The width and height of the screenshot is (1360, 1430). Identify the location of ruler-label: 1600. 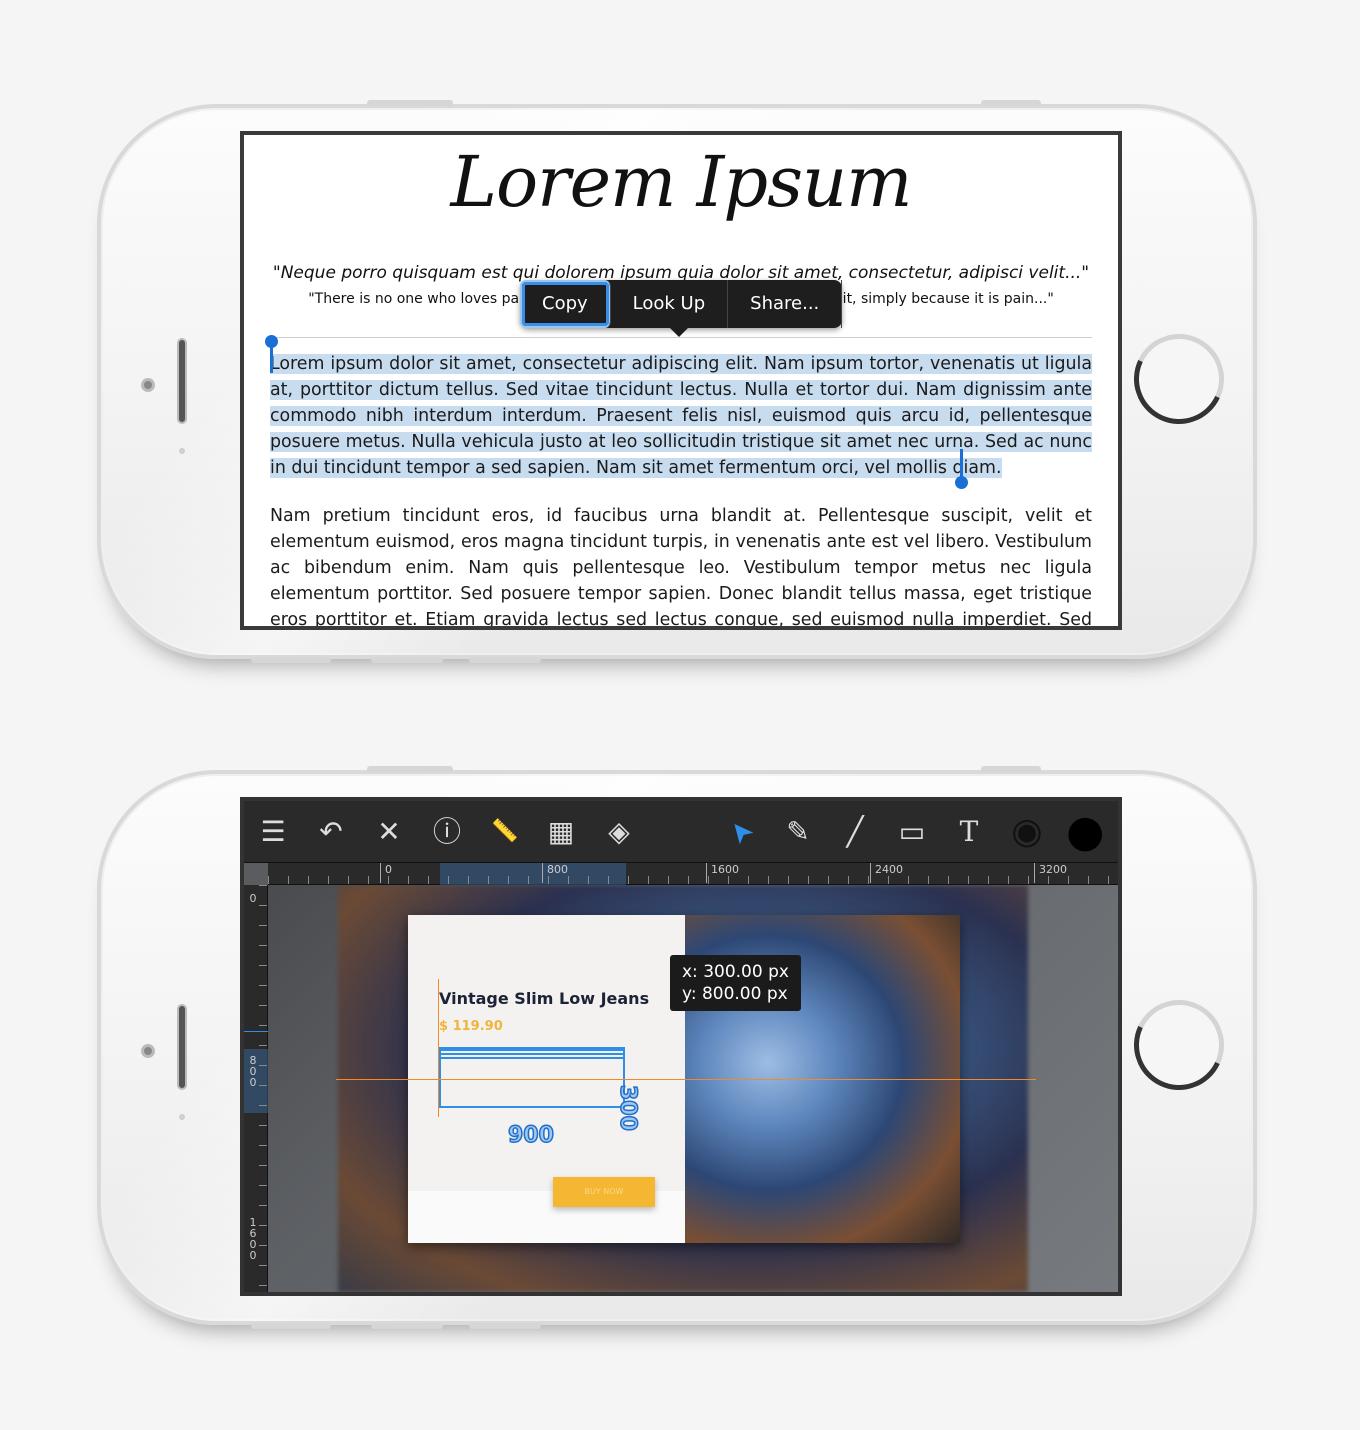
(722, 873).